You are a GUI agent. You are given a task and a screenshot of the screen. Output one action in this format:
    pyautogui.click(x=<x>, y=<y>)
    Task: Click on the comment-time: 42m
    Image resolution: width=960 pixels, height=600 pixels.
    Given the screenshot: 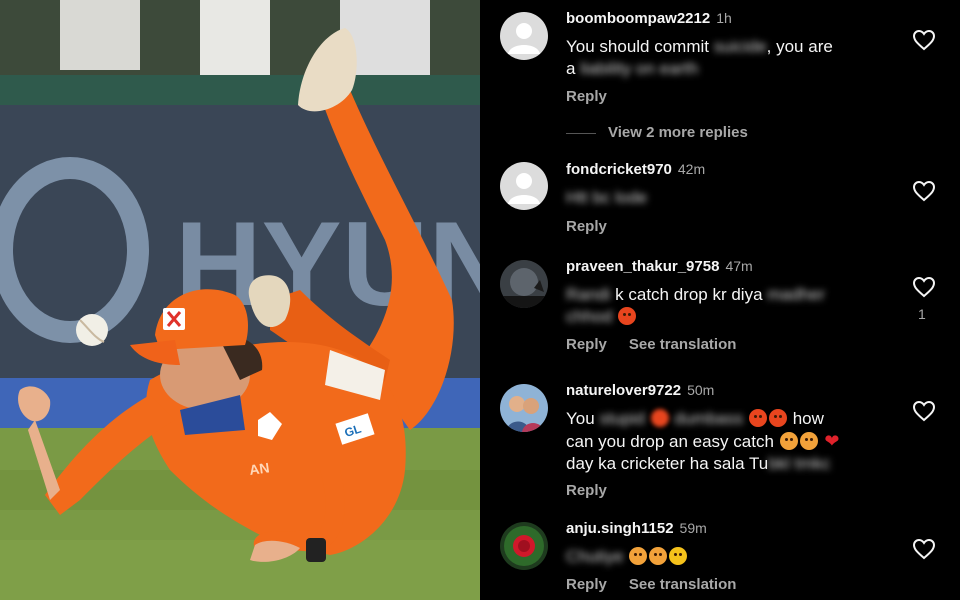 What is the action you would take?
    pyautogui.click(x=691, y=169)
    